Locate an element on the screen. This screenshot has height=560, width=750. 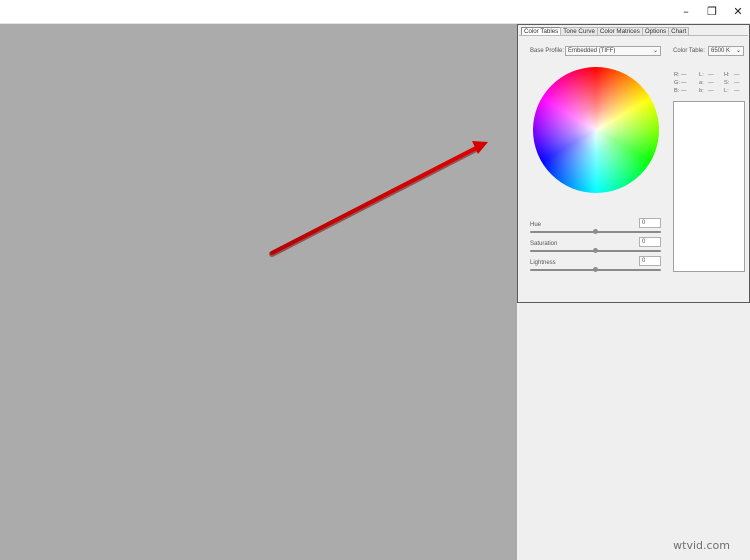
base-profile-select: Embedded (TIFF) ⌄ is located at coordinates (613, 51).